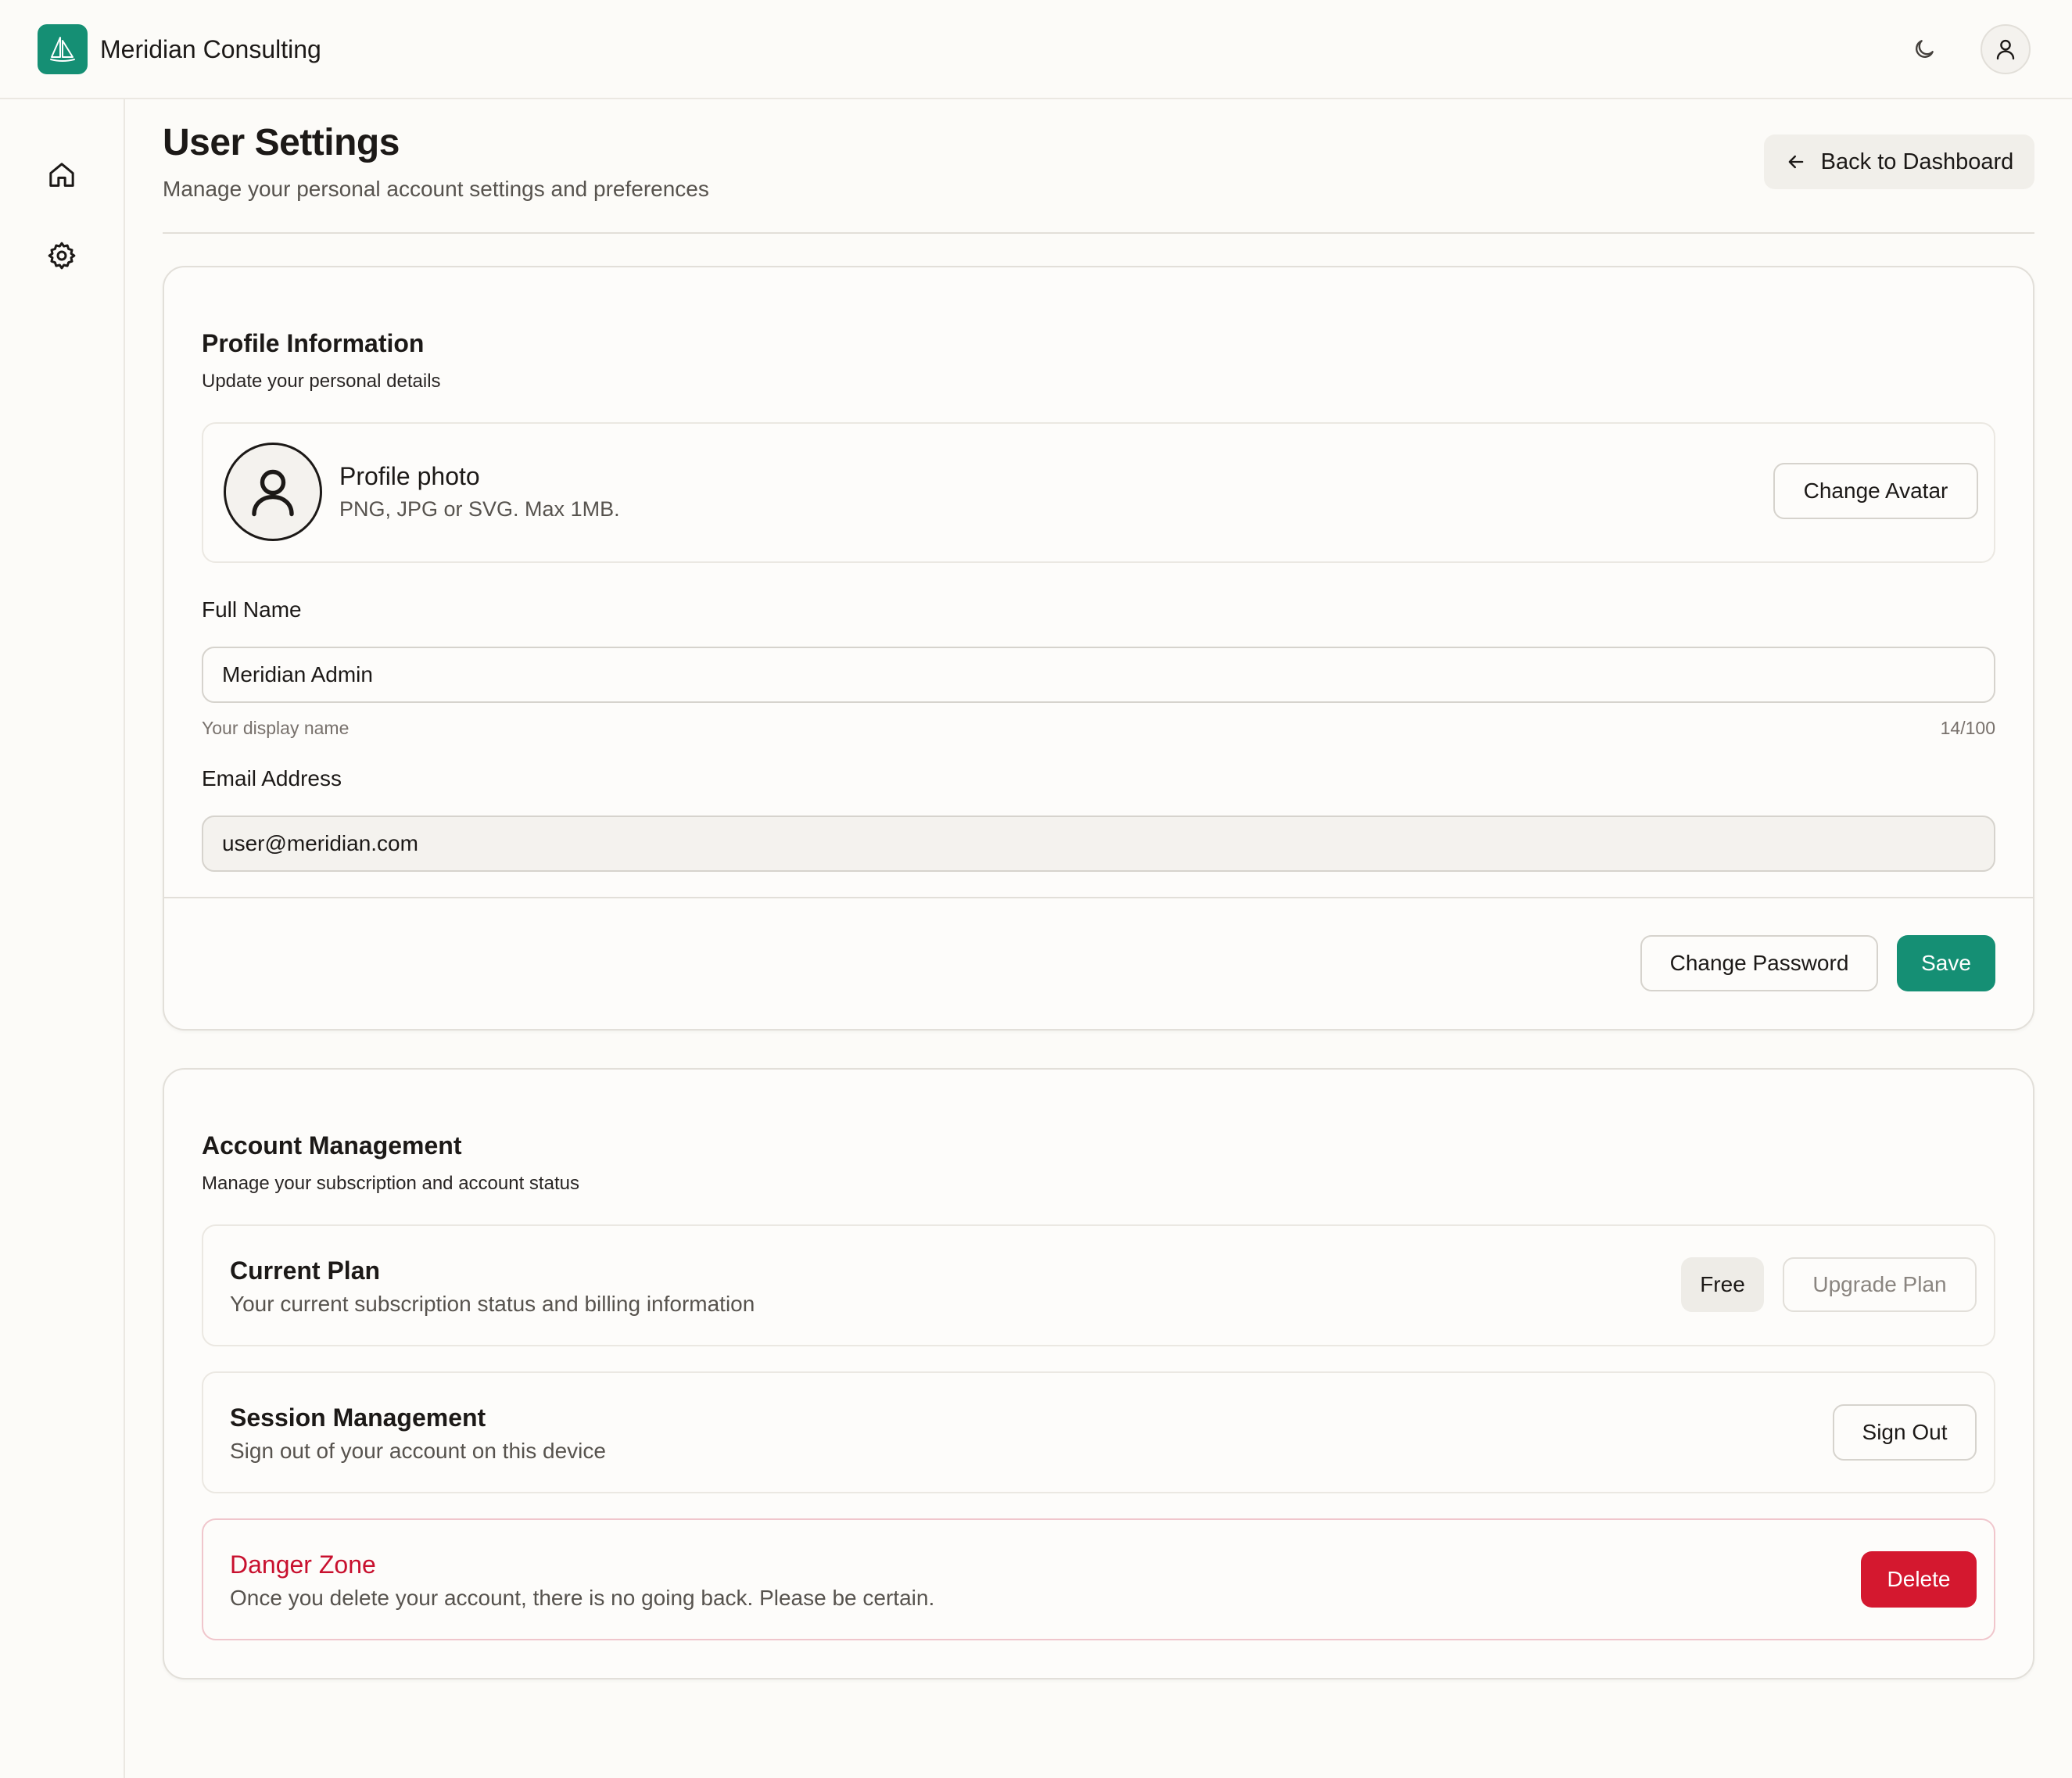 The width and height of the screenshot is (2072, 1778). I want to click on user-menu-button, so click(2006, 49).